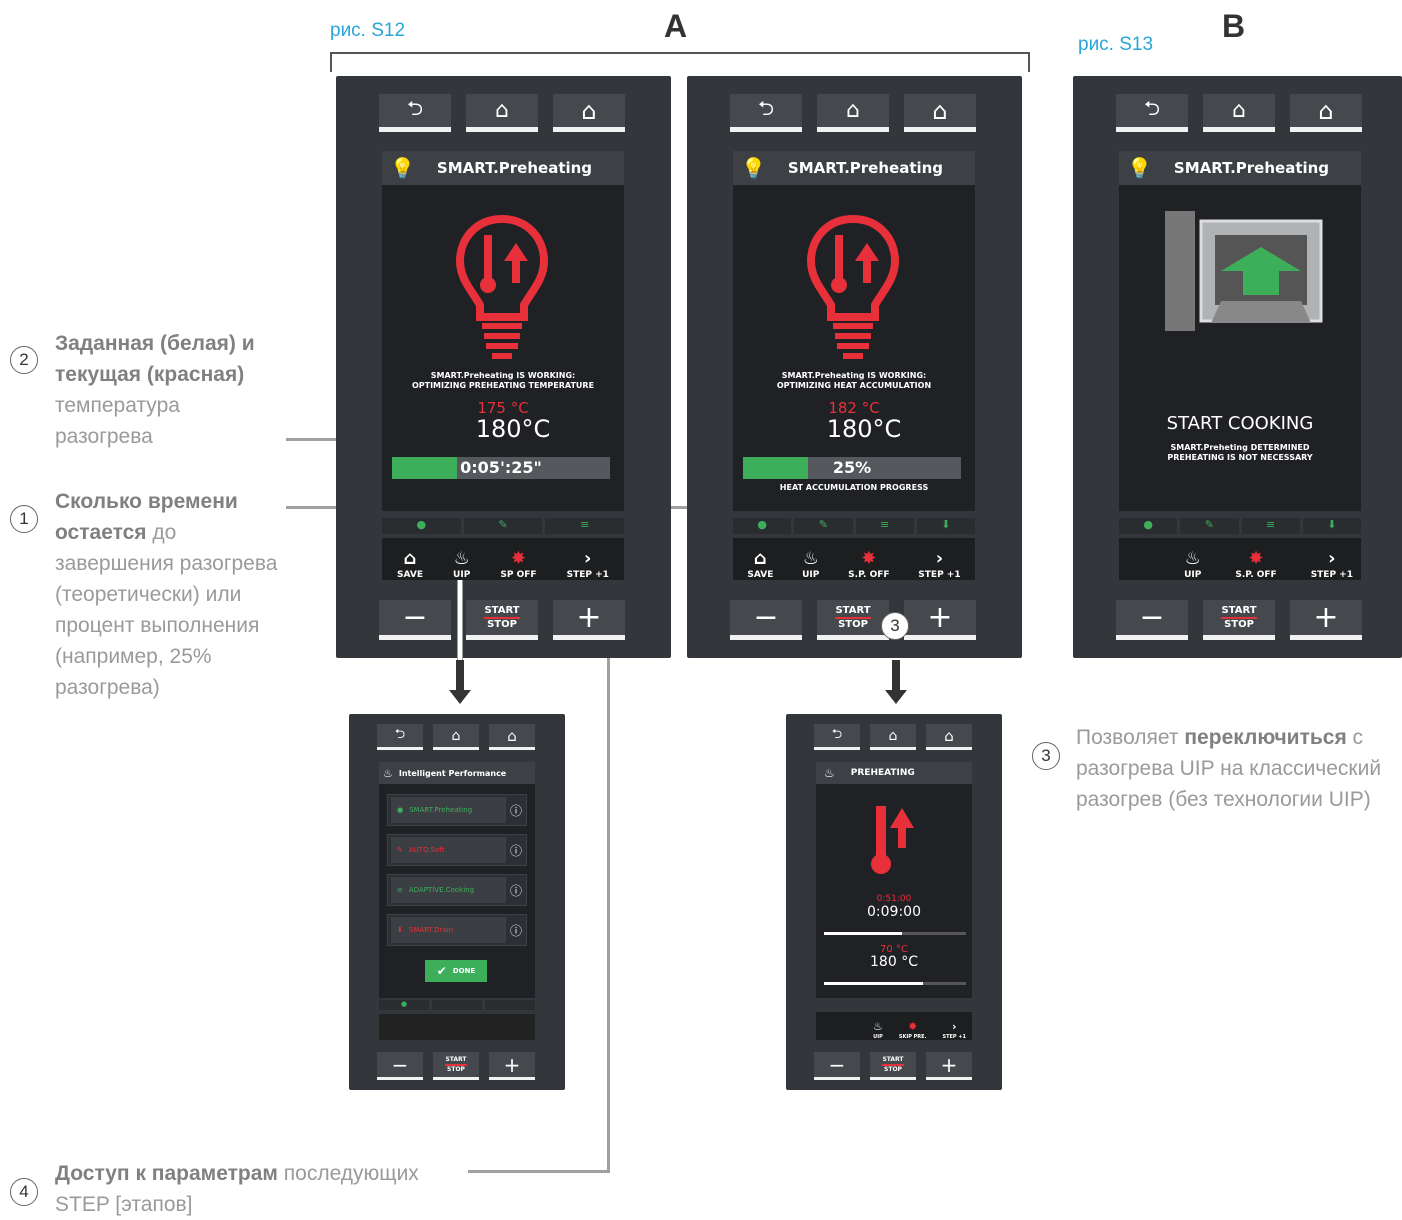  I want to click on bottom-button-row: ⌂ SAVE ♨ UIP ✸ SP OFF › STEP +1, so click(503, 559).